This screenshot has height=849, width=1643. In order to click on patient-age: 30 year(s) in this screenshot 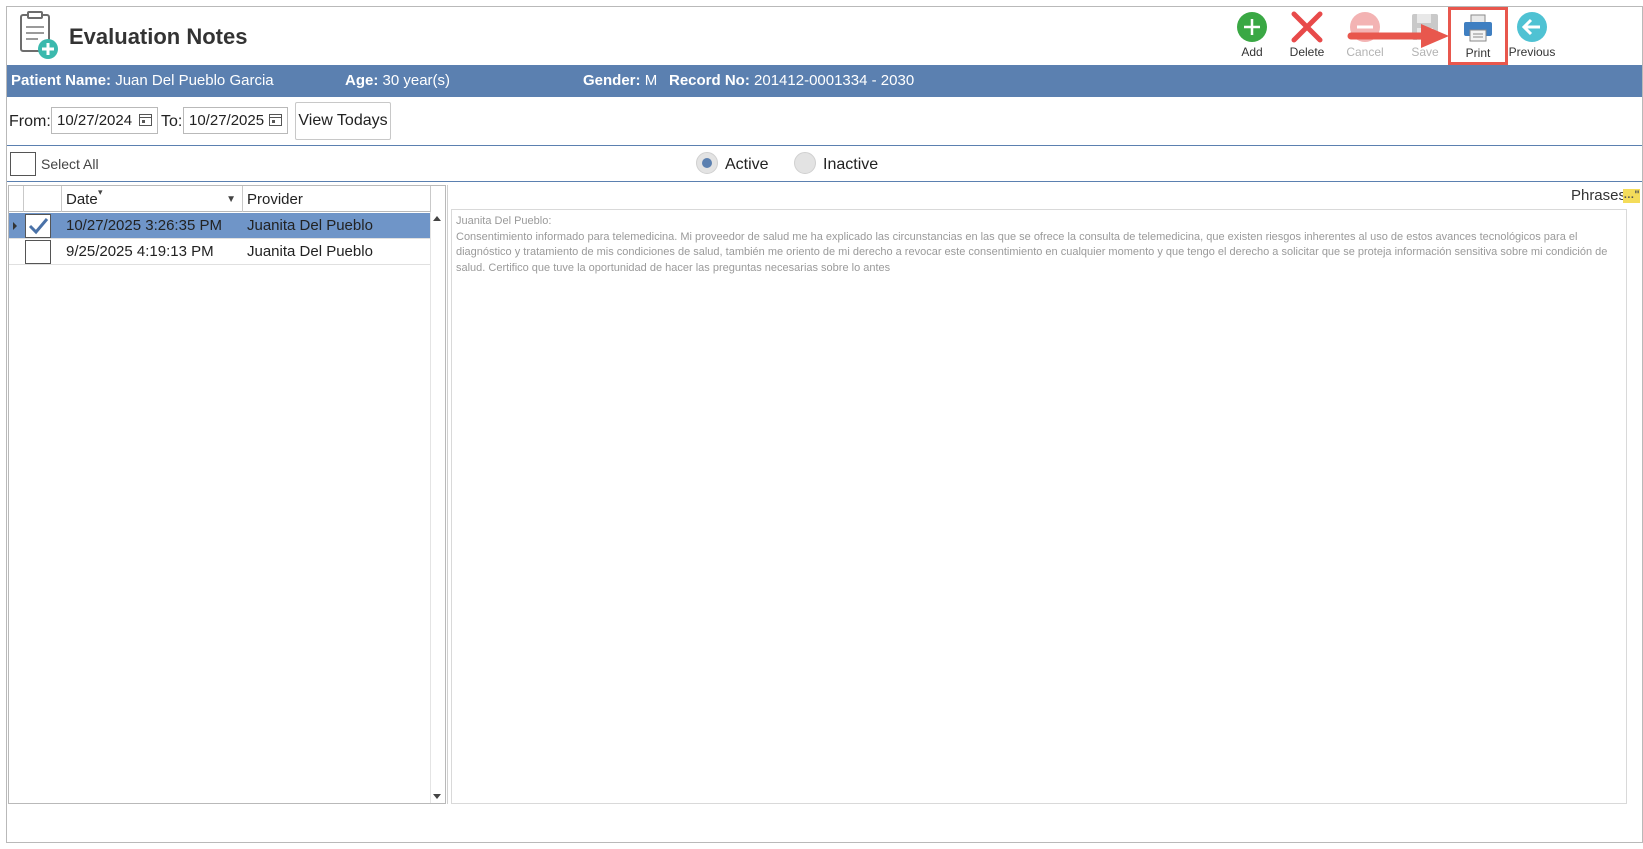, I will do `click(416, 80)`.